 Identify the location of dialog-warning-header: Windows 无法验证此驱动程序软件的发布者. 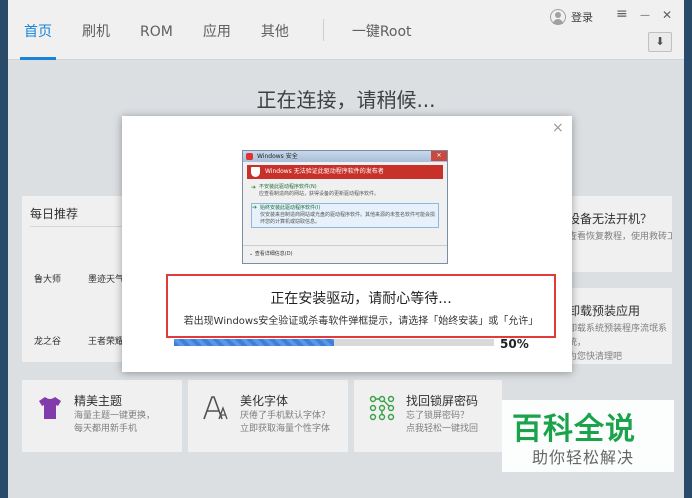
(345, 172).